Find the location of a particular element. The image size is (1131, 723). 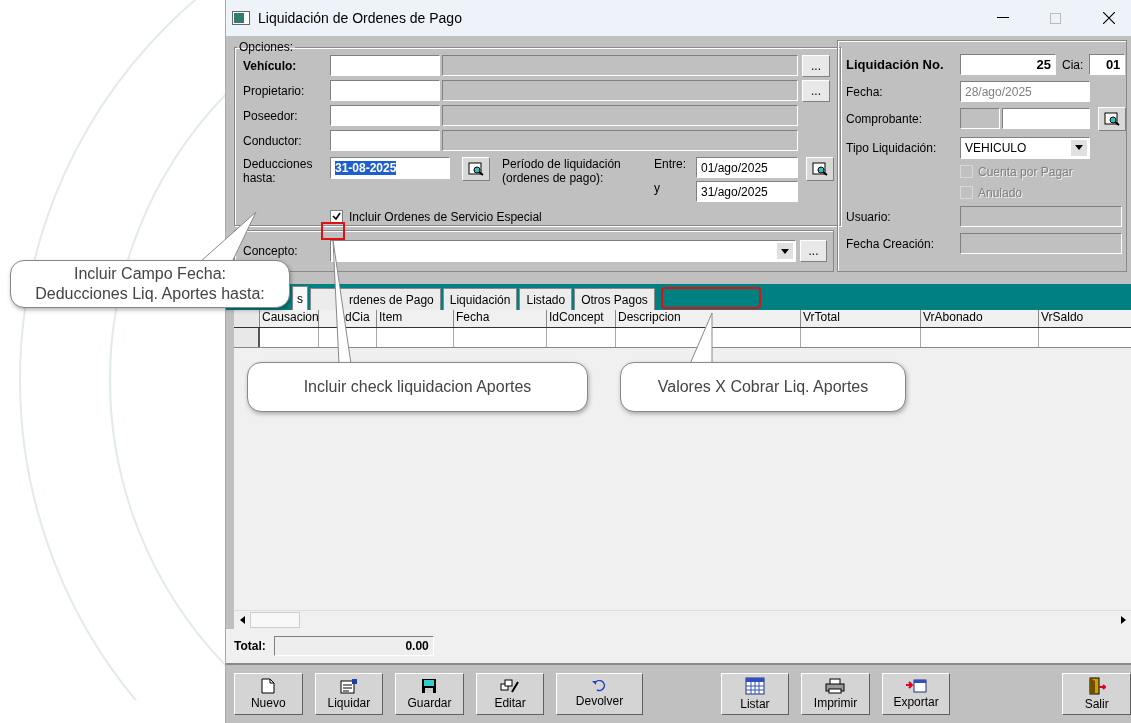

minimize-icon is located at coordinates (1002, 18).